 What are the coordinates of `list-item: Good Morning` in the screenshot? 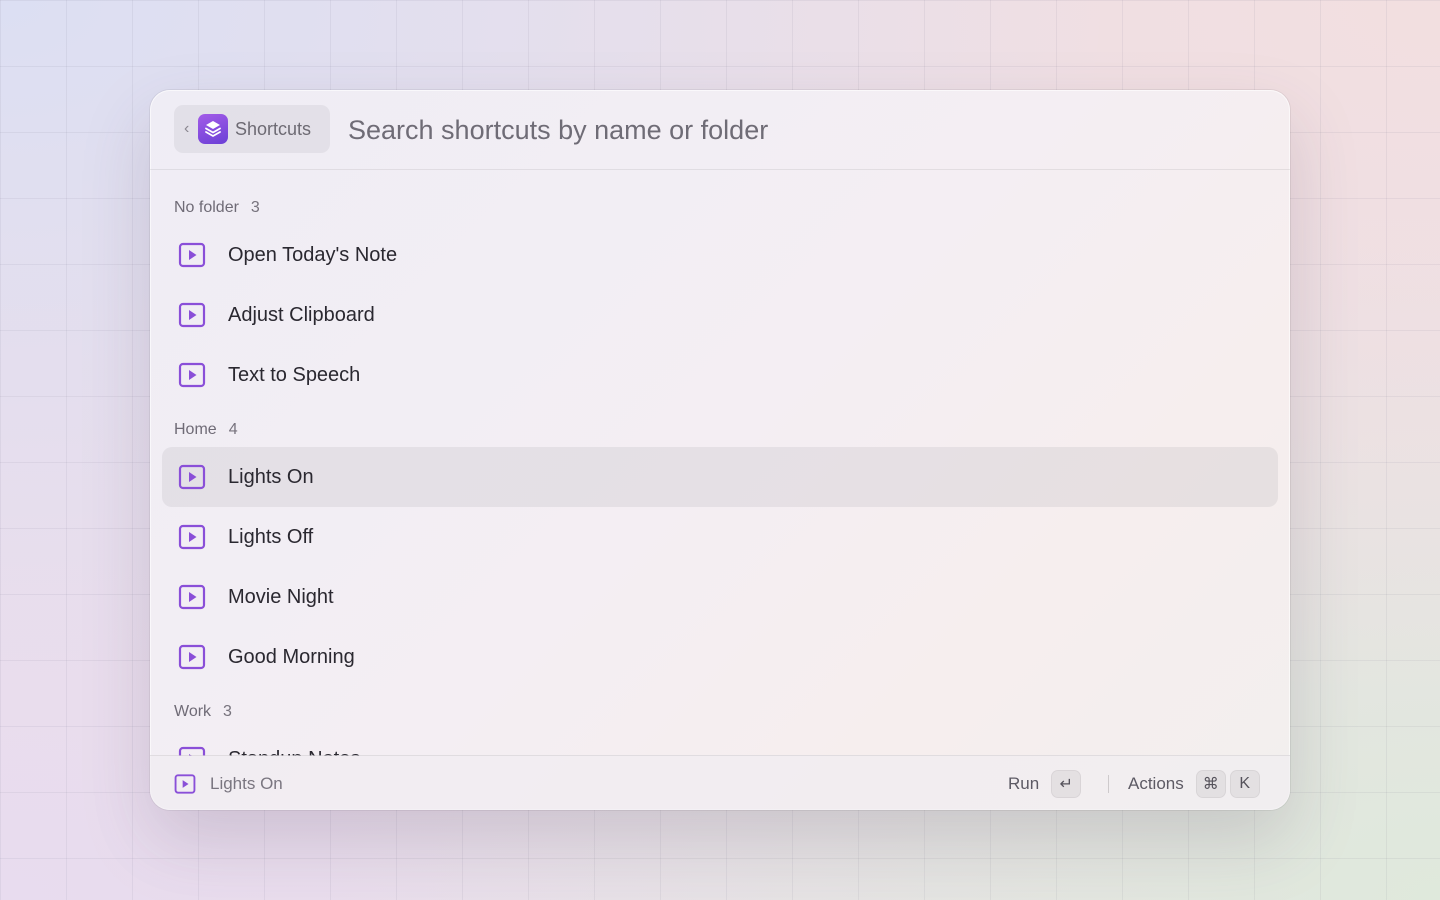 It's located at (720, 657).